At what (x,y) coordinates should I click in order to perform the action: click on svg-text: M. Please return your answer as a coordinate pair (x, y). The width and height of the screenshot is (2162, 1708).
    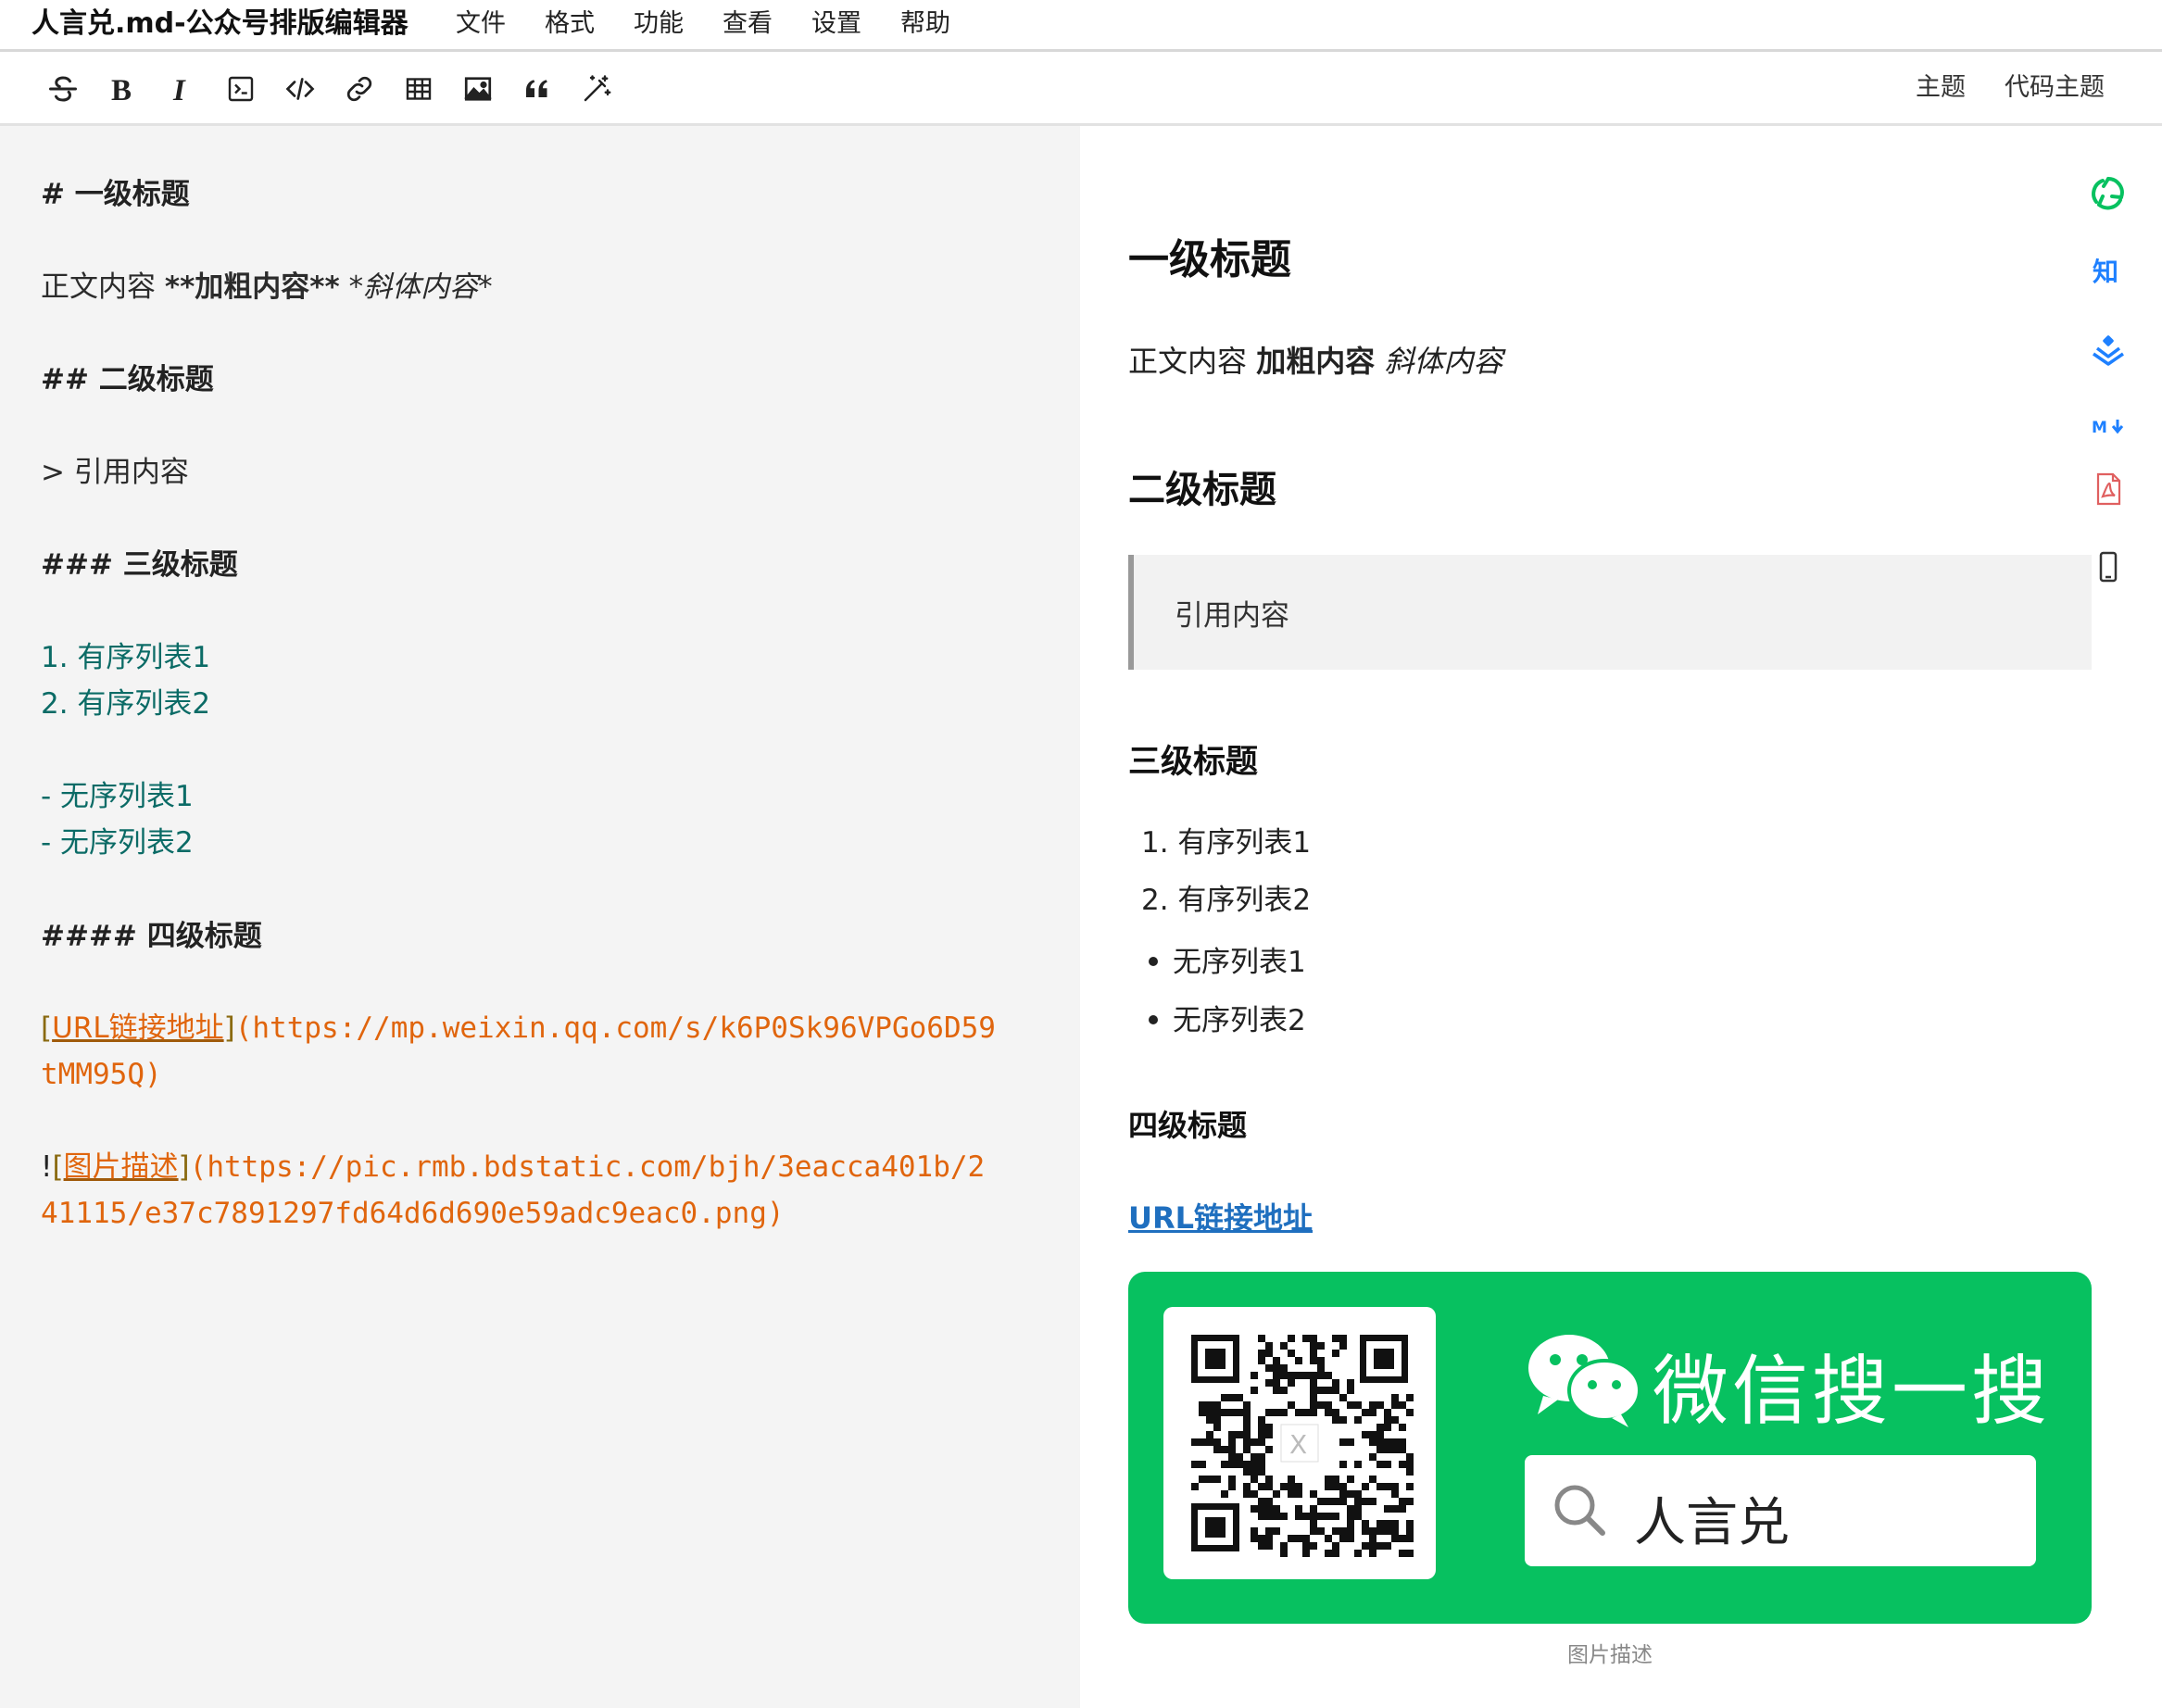
    Looking at the image, I should click on (2099, 428).